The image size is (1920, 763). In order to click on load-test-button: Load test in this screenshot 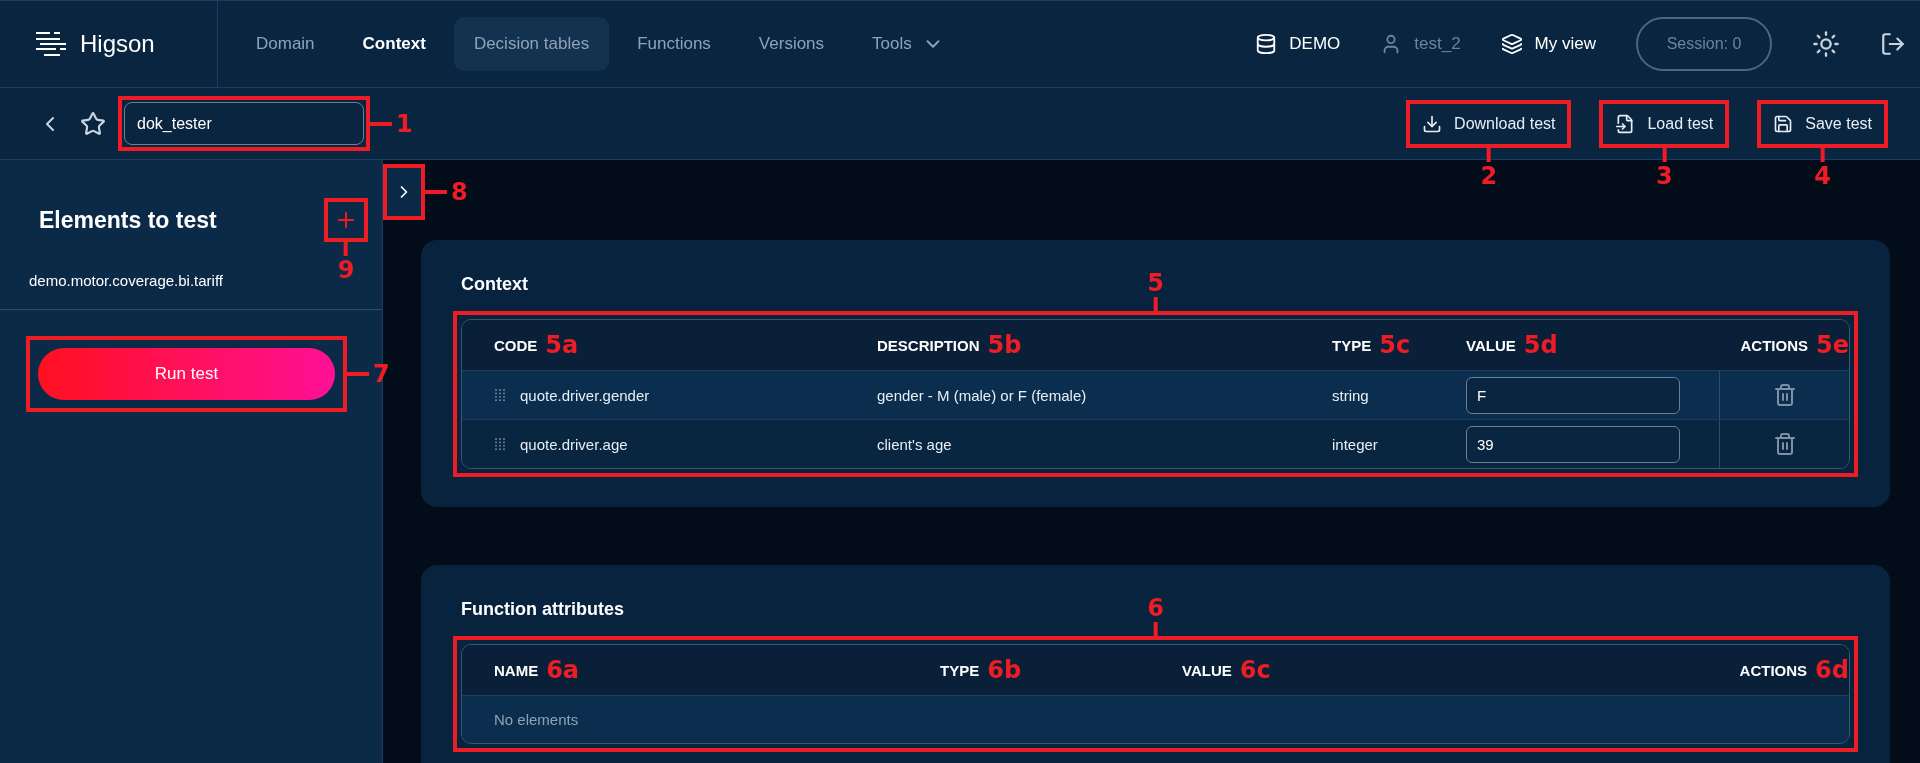, I will do `click(1664, 123)`.